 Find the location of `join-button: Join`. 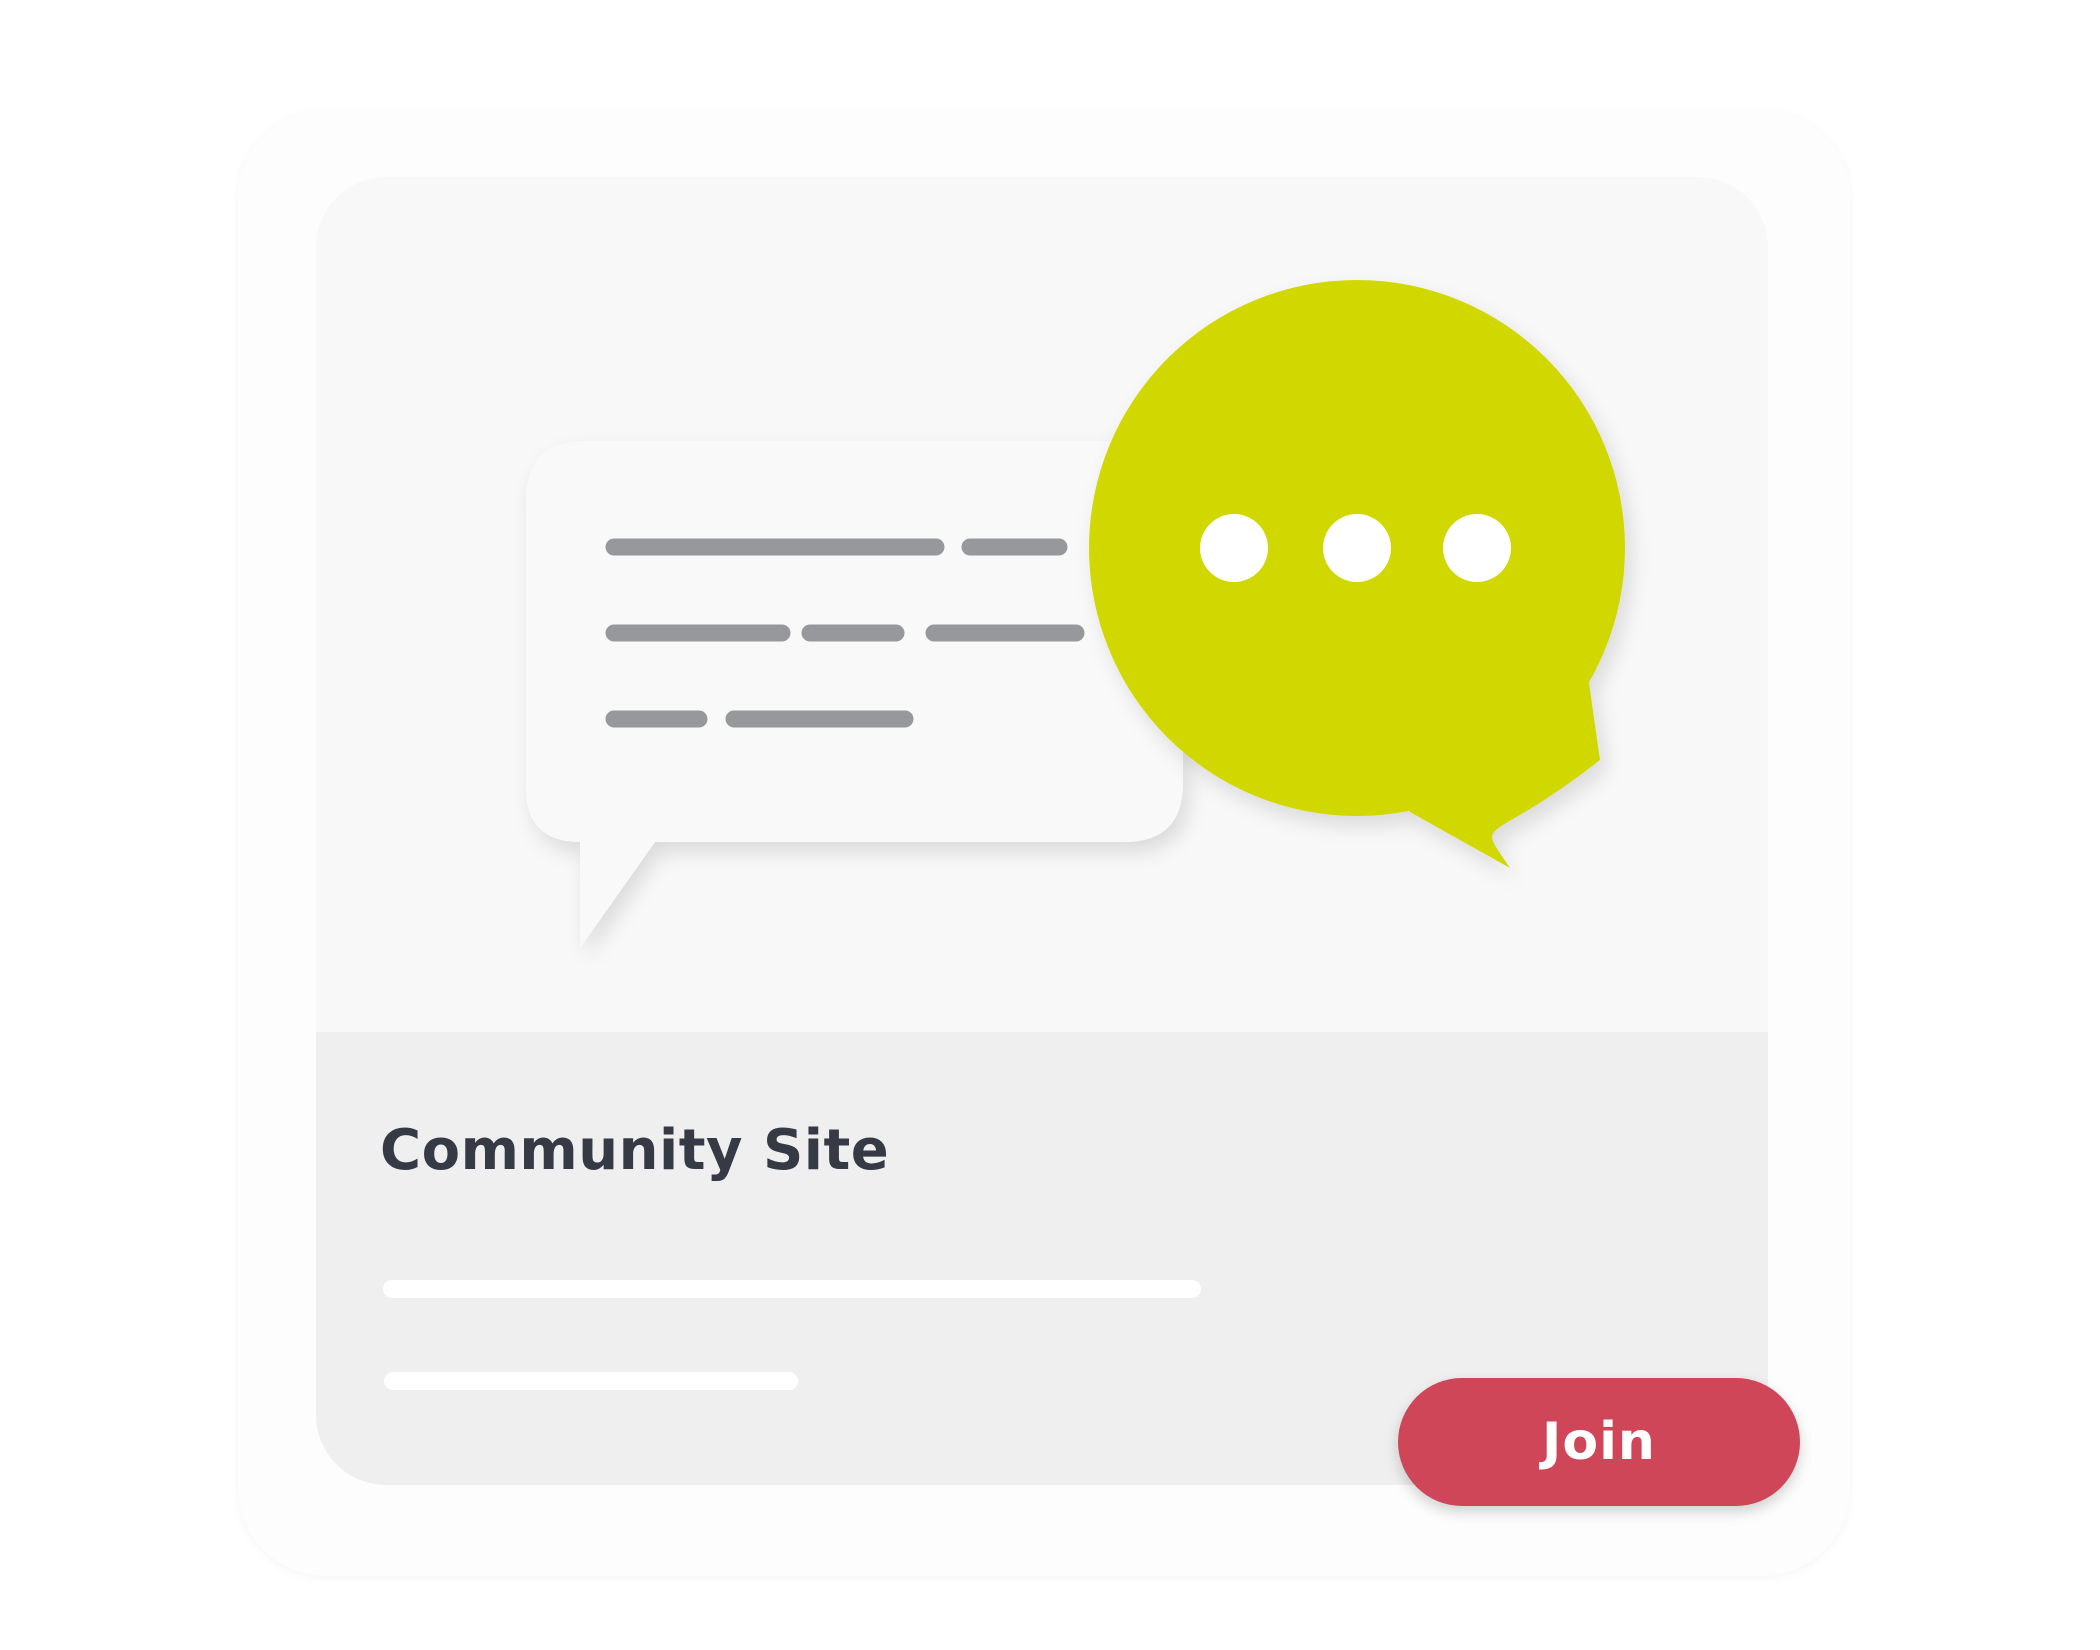

join-button: Join is located at coordinates (1599, 1442).